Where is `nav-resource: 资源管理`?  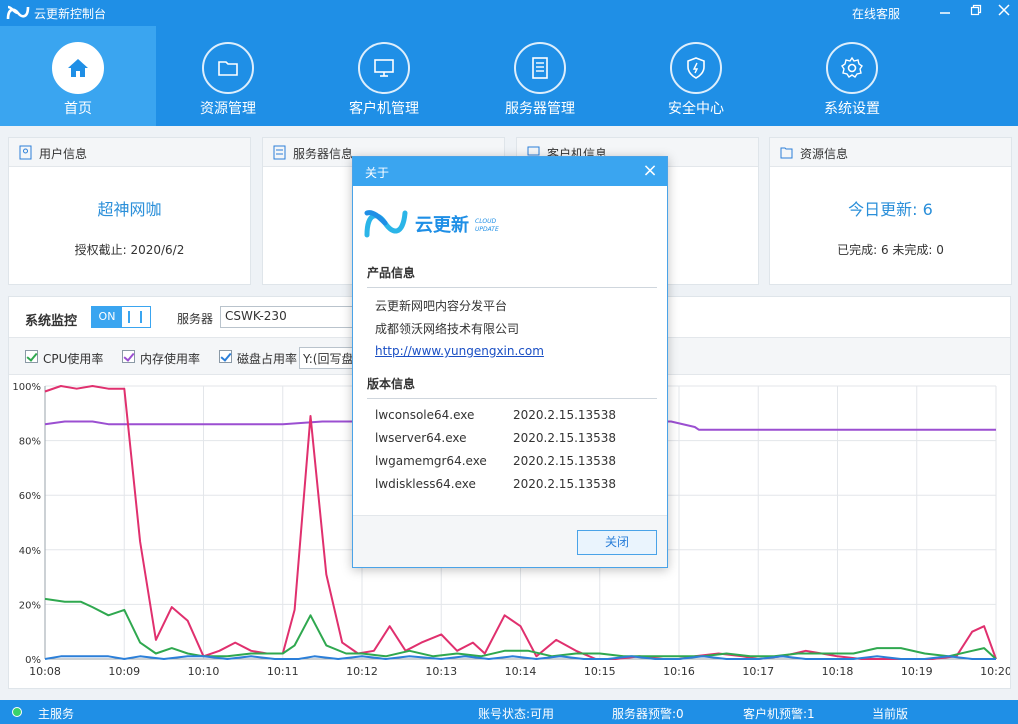
nav-resource: 资源管理 is located at coordinates (228, 76).